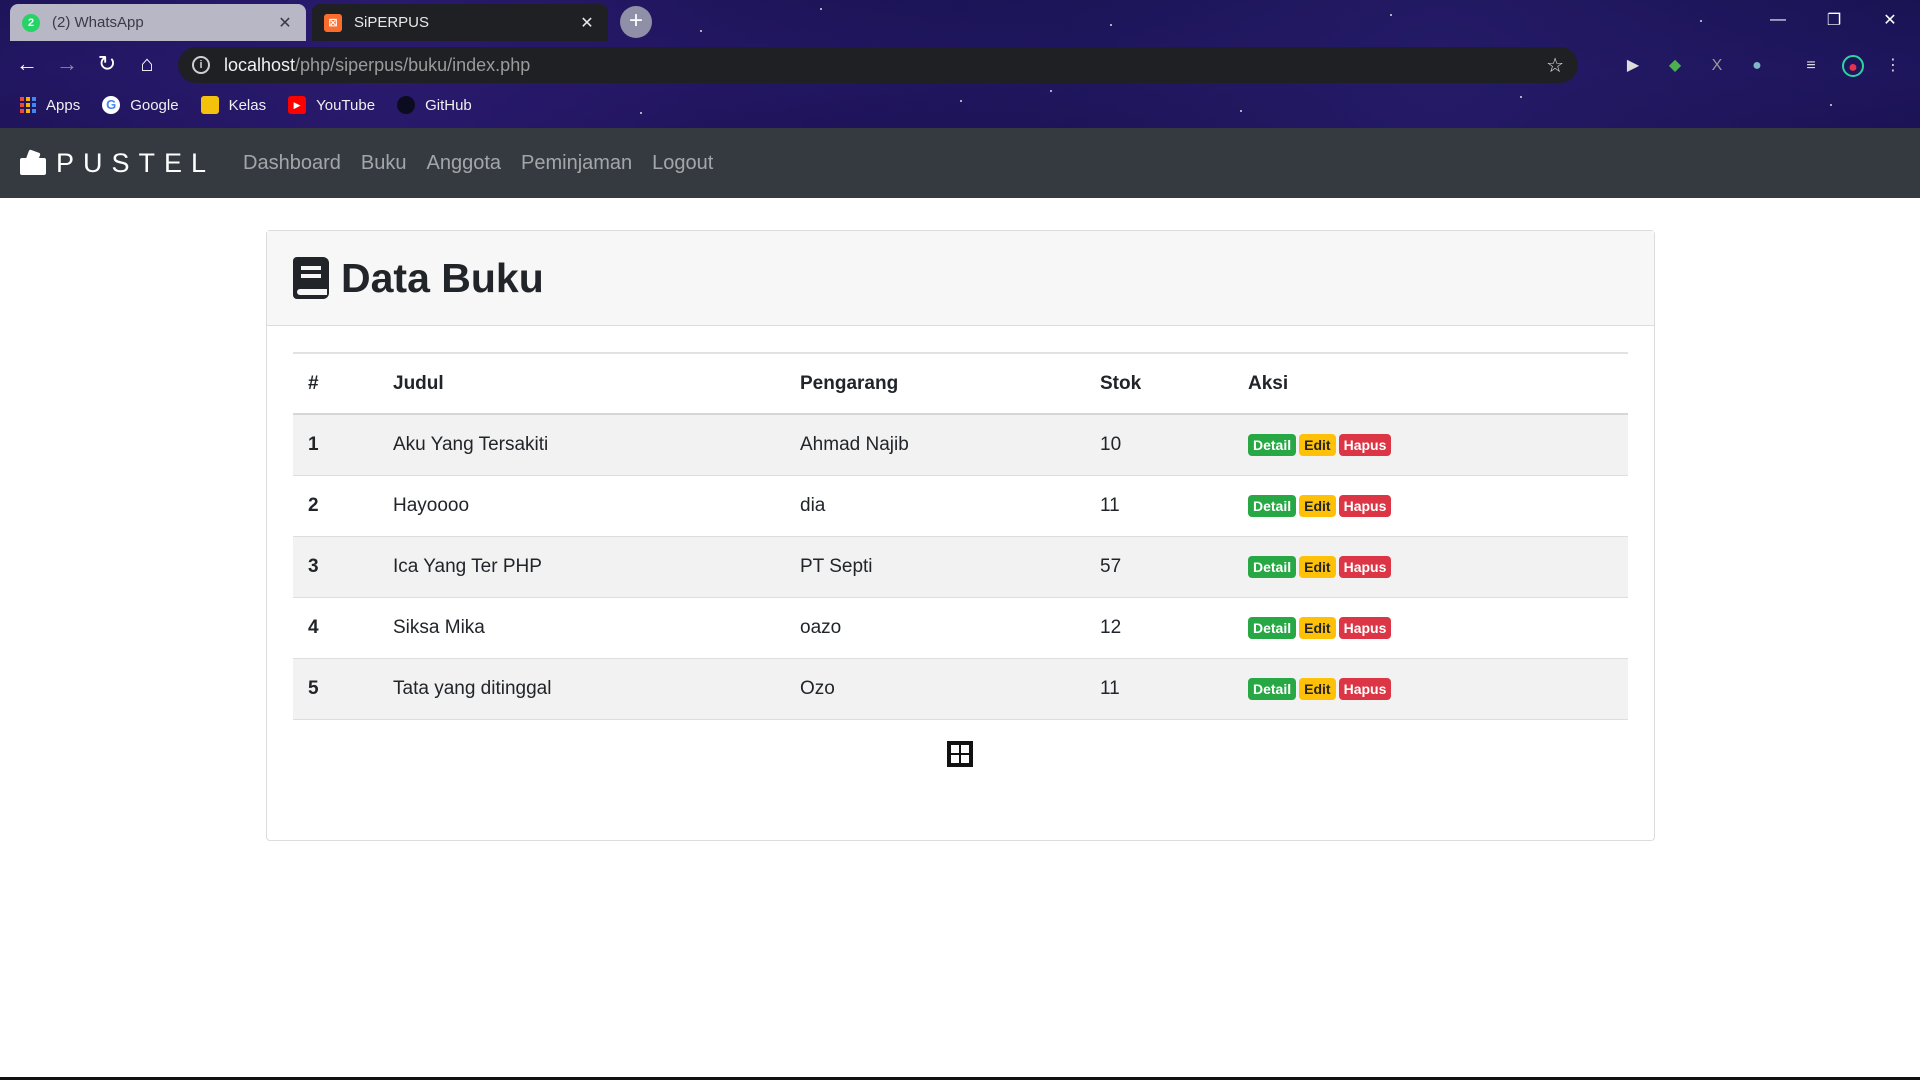  What do you see at coordinates (111, 105) in the screenshot?
I see `google-icon: G` at bounding box center [111, 105].